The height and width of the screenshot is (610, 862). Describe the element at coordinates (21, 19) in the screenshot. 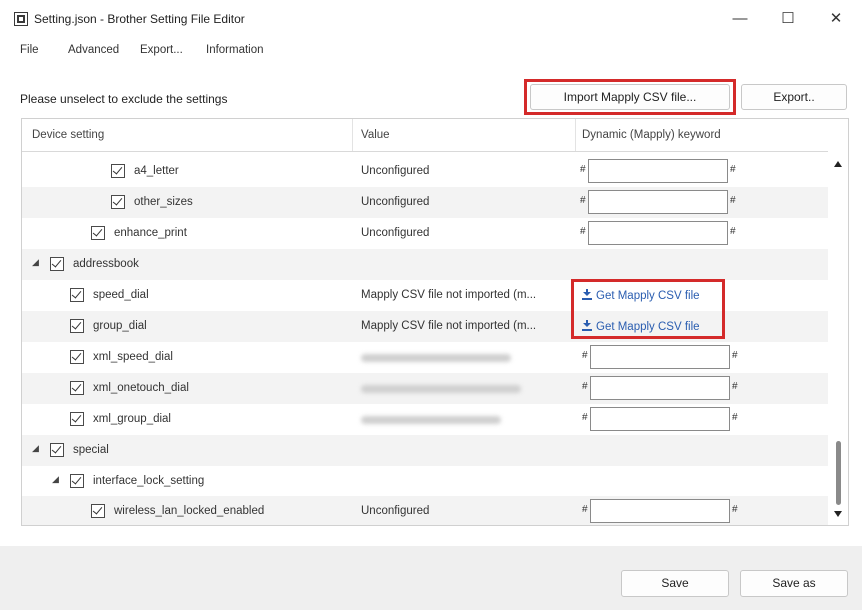

I see `app-icon` at that location.